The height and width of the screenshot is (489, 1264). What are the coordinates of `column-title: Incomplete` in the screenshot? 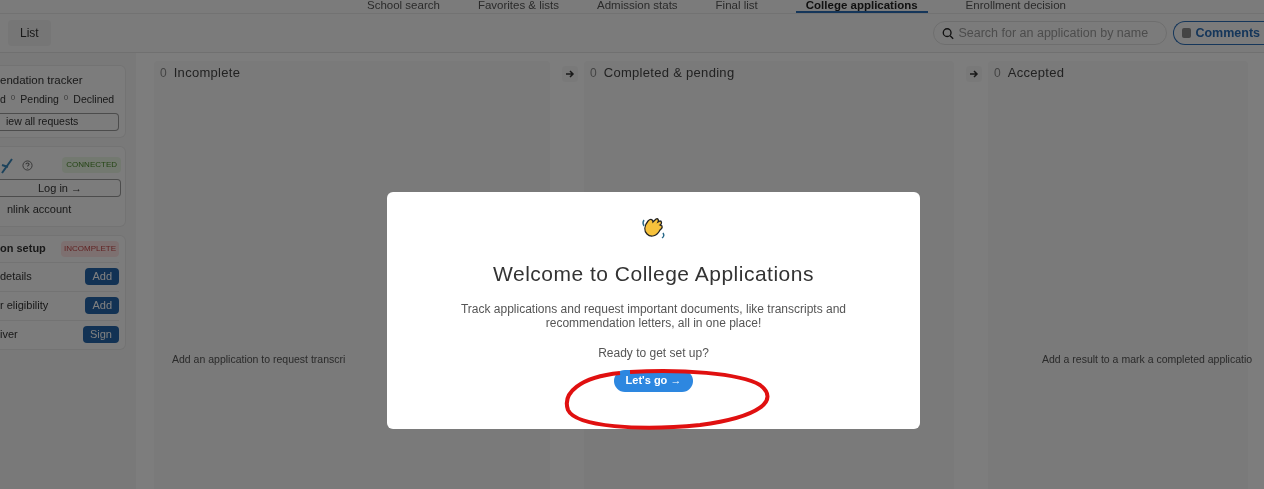 It's located at (207, 73).